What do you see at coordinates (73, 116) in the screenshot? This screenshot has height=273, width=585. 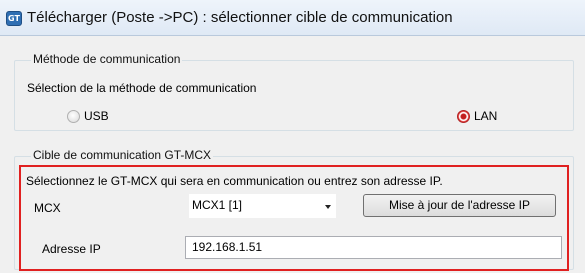 I see `usb-radio` at bounding box center [73, 116].